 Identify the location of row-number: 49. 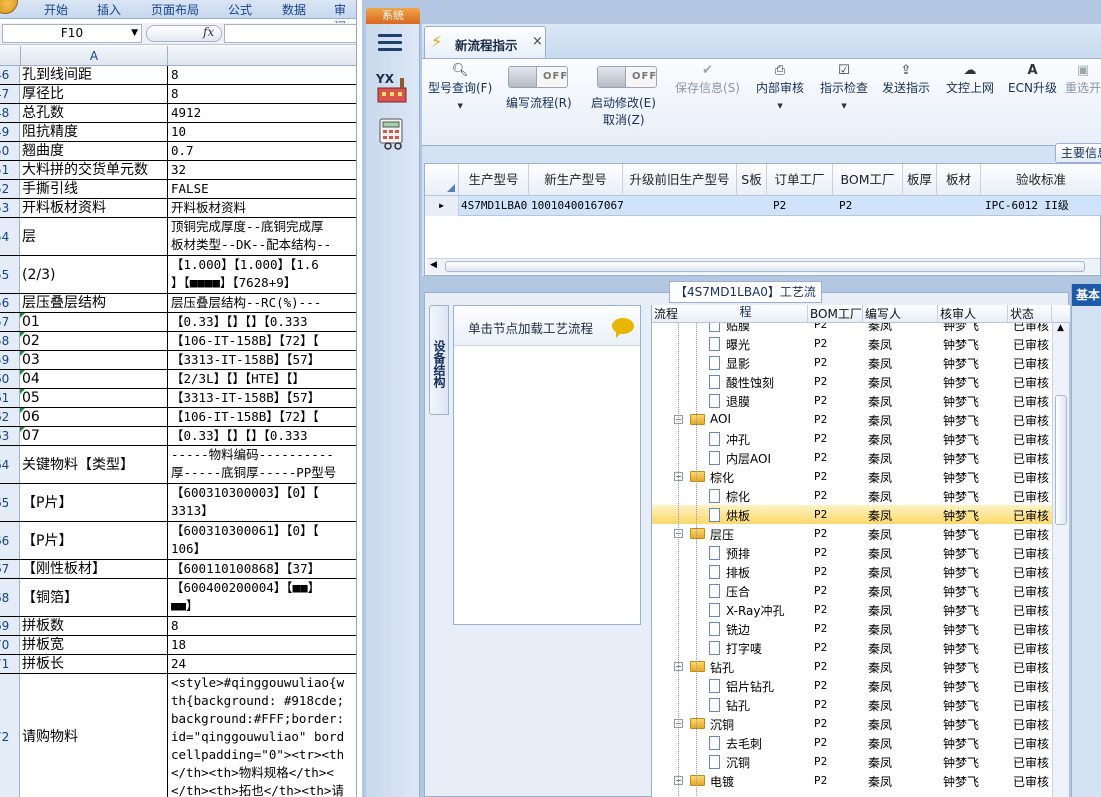
(10, 132).